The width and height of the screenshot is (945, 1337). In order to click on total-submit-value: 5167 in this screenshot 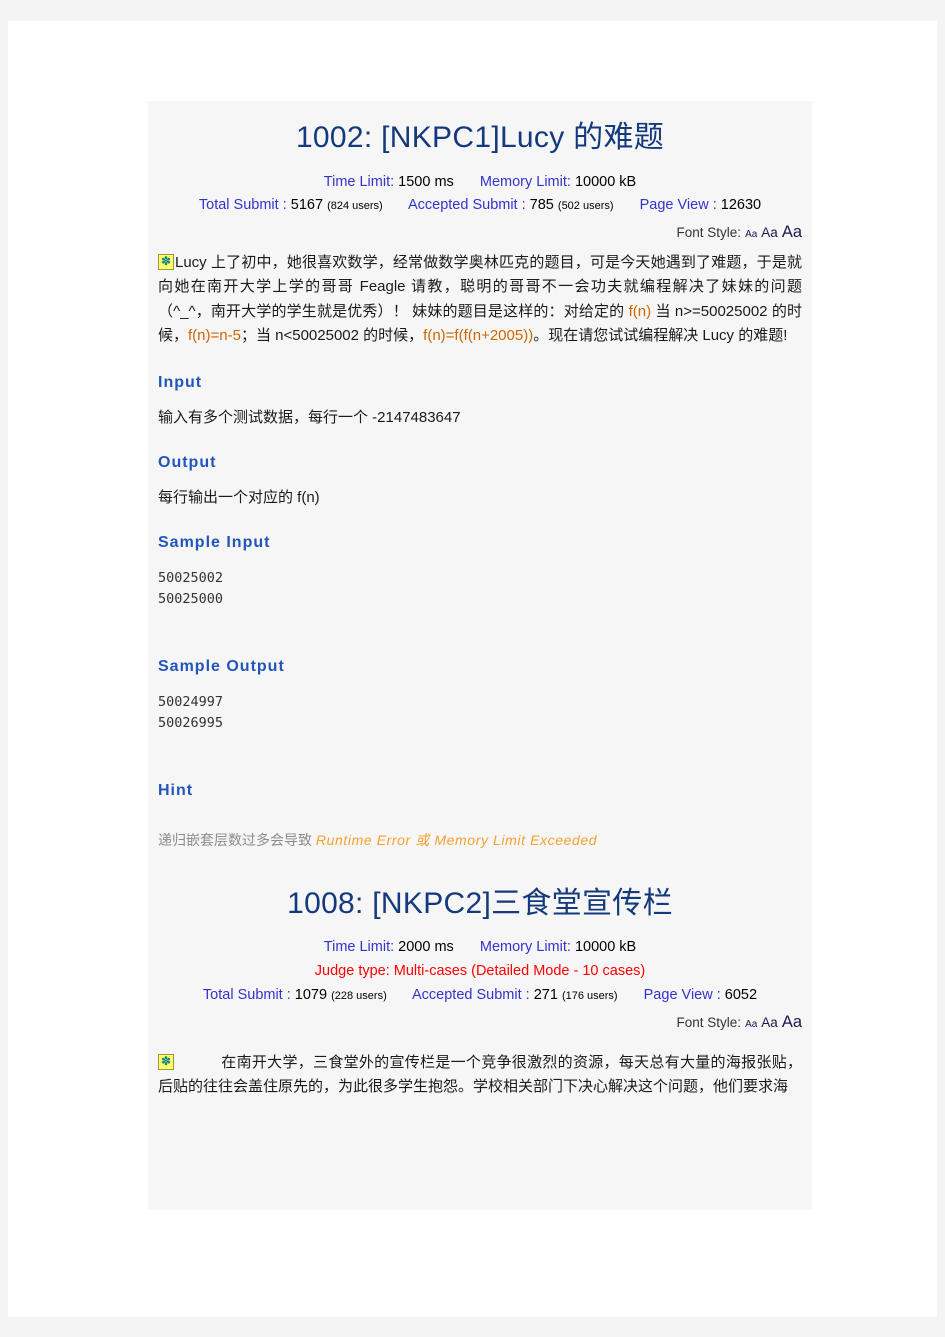, I will do `click(307, 205)`.